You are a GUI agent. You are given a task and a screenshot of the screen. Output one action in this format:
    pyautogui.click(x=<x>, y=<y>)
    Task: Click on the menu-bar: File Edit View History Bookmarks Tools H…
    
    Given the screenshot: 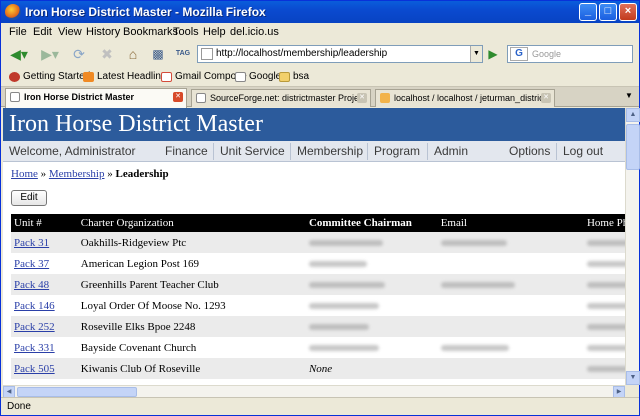 What is the action you would take?
    pyautogui.click(x=320, y=32)
    